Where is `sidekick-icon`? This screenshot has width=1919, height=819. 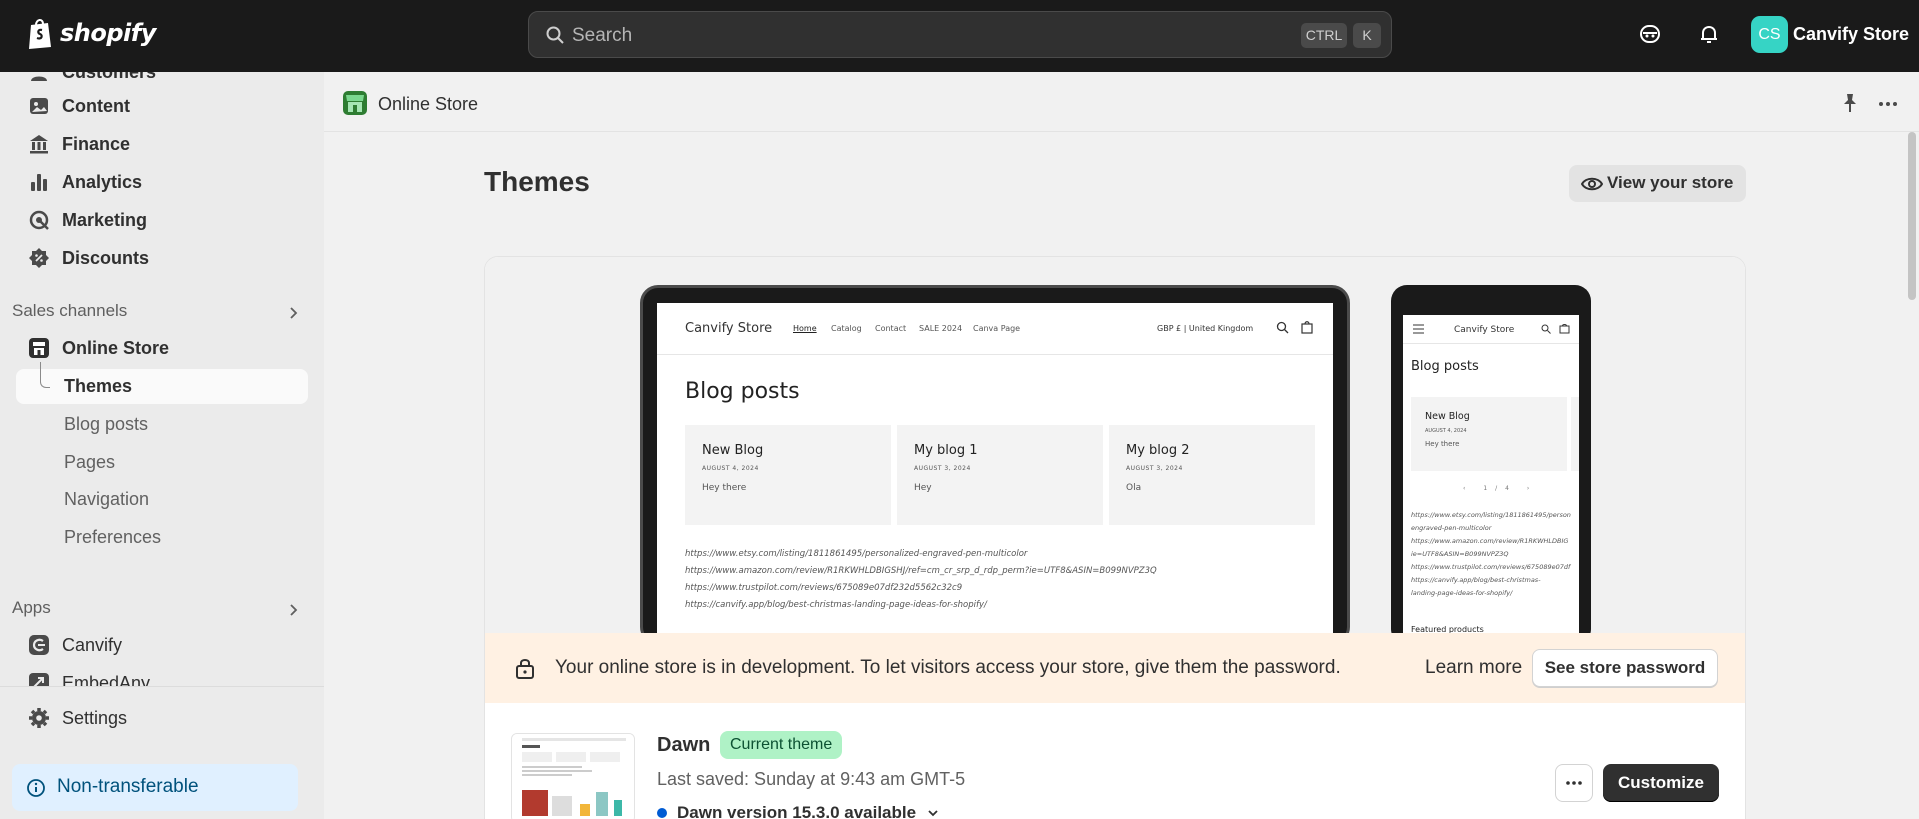 sidekick-icon is located at coordinates (1650, 34).